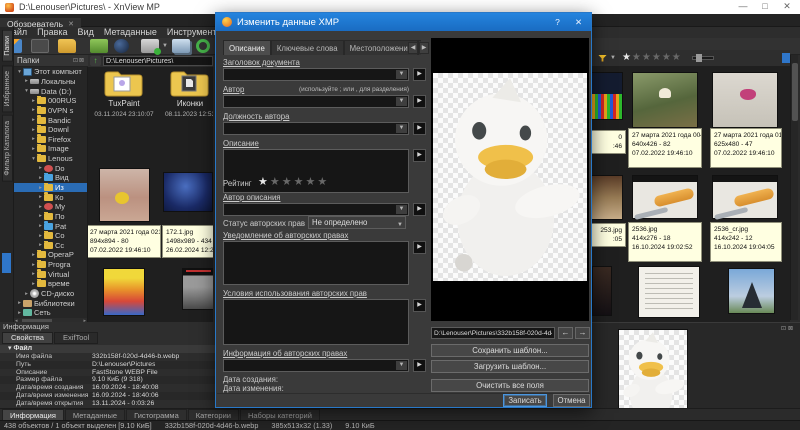  What do you see at coordinates (50, 274) in the screenshot?
I see `tree-item-Virtual: ▸ Virtual` at bounding box center [50, 274].